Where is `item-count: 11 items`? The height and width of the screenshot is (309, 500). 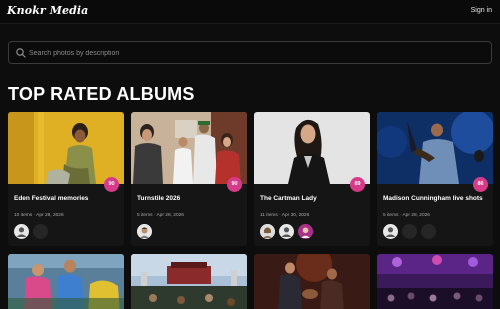
item-count: 11 items is located at coordinates (269, 215).